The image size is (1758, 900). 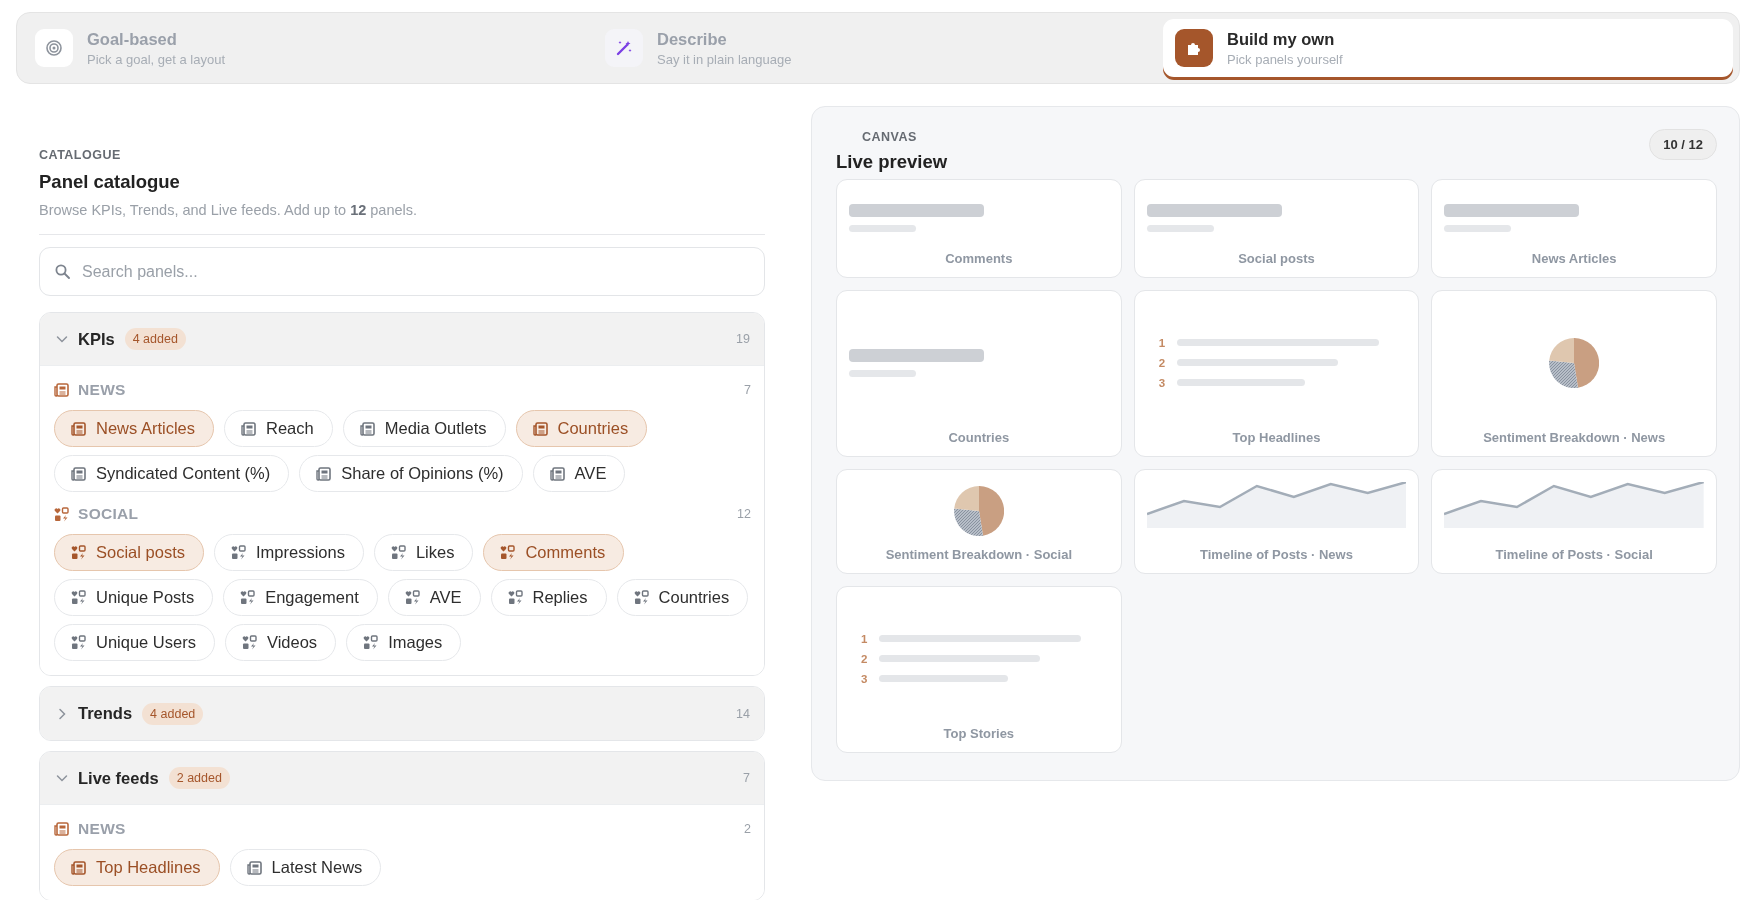 I want to click on panel-chip: News Articles, so click(x=134, y=428).